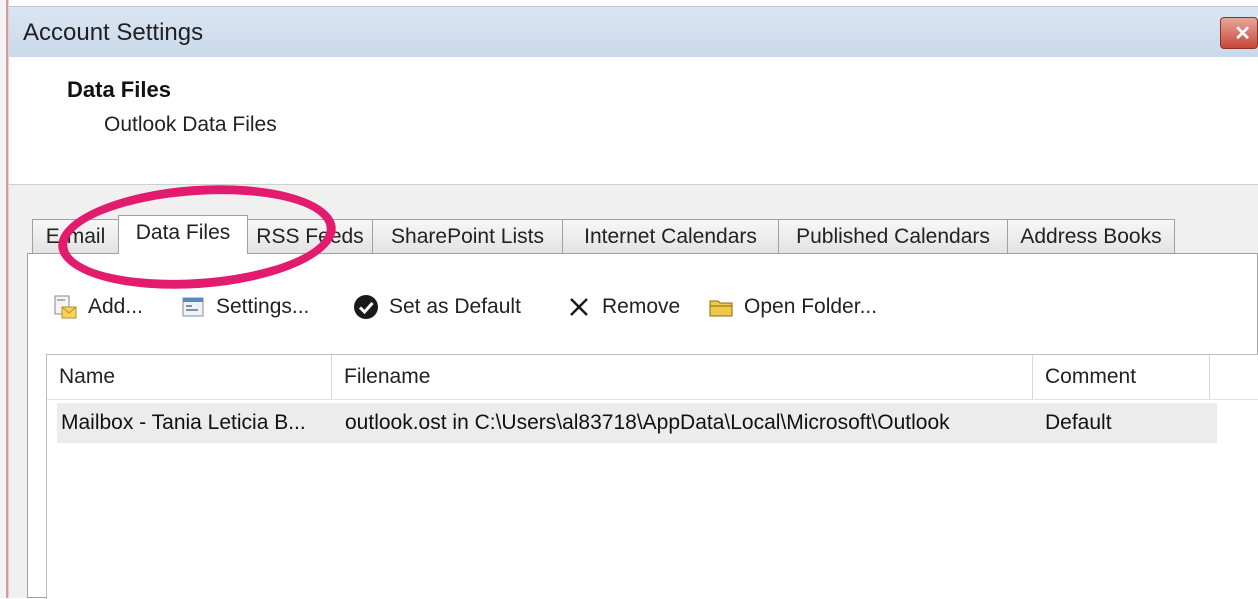 Image resolution: width=1258 pixels, height=599 pixels. I want to click on table-header: Name Filename Comment, so click(652, 377).